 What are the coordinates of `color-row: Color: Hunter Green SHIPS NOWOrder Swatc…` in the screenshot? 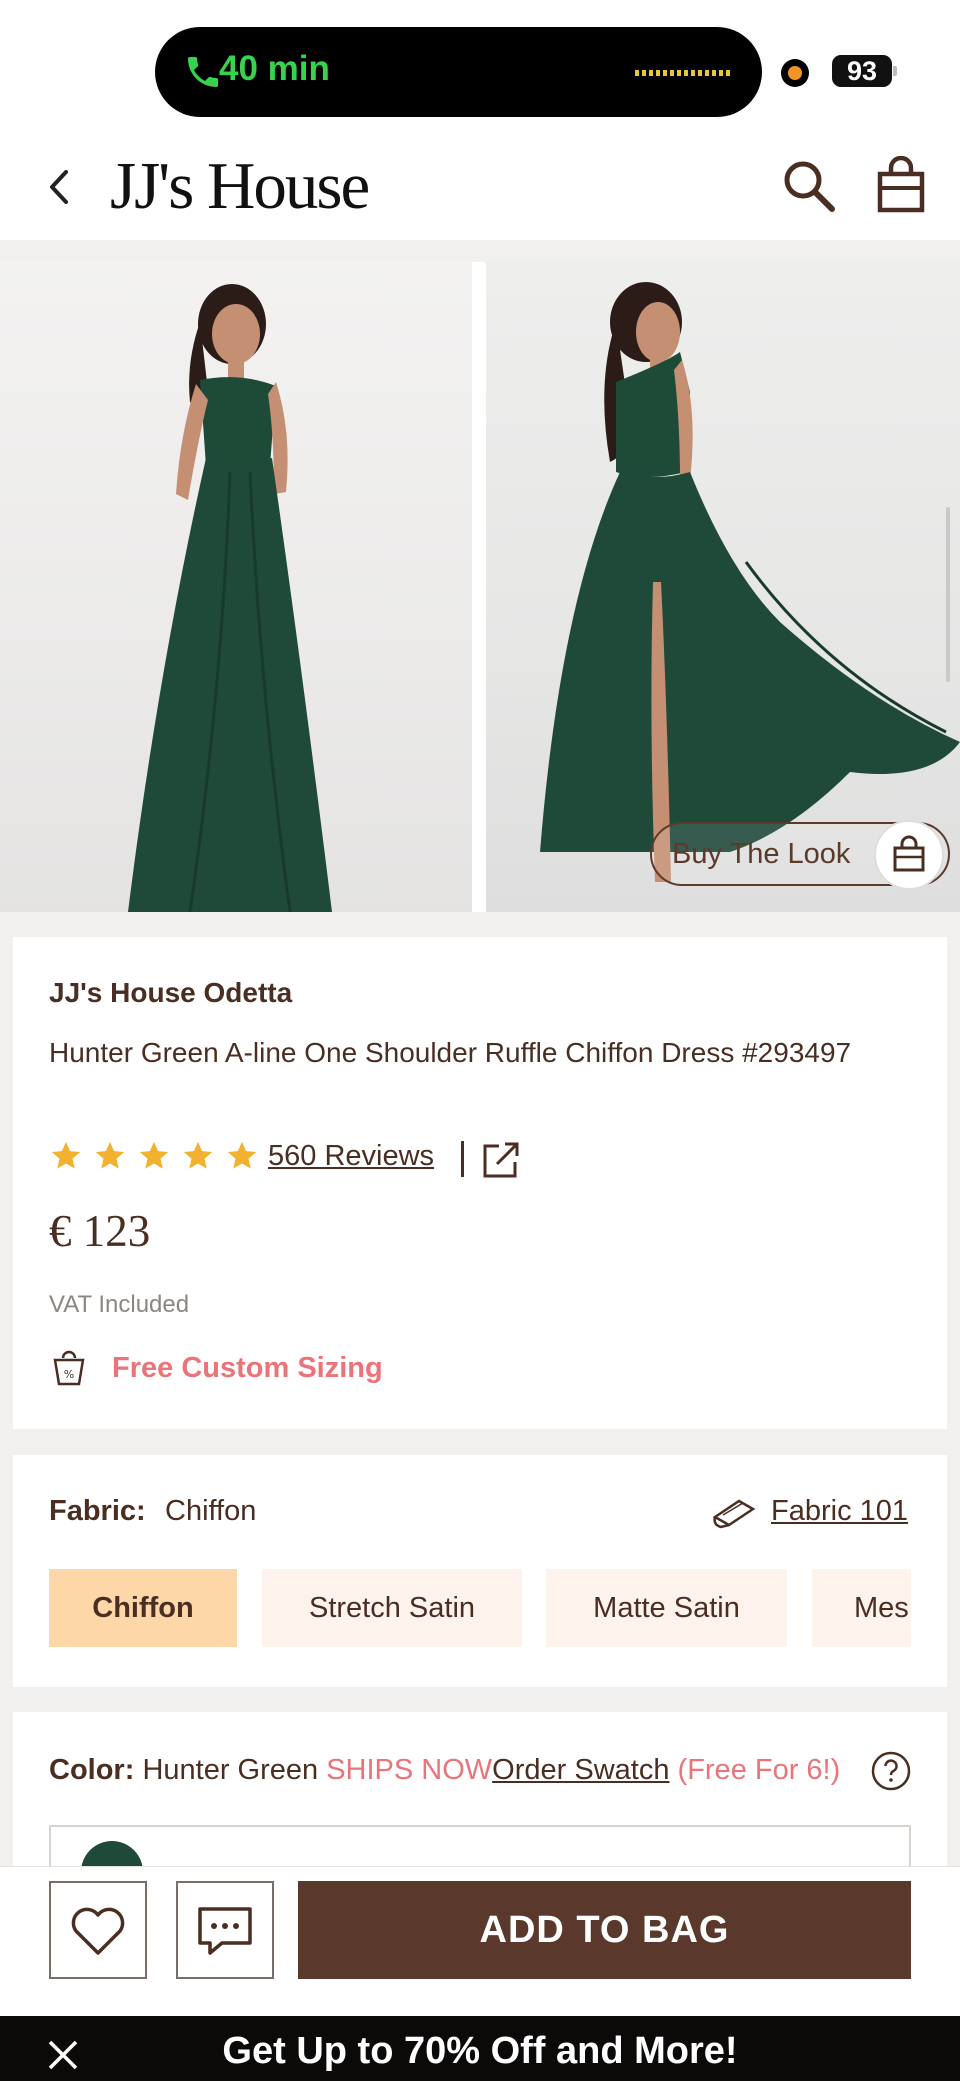 It's located at (444, 1770).